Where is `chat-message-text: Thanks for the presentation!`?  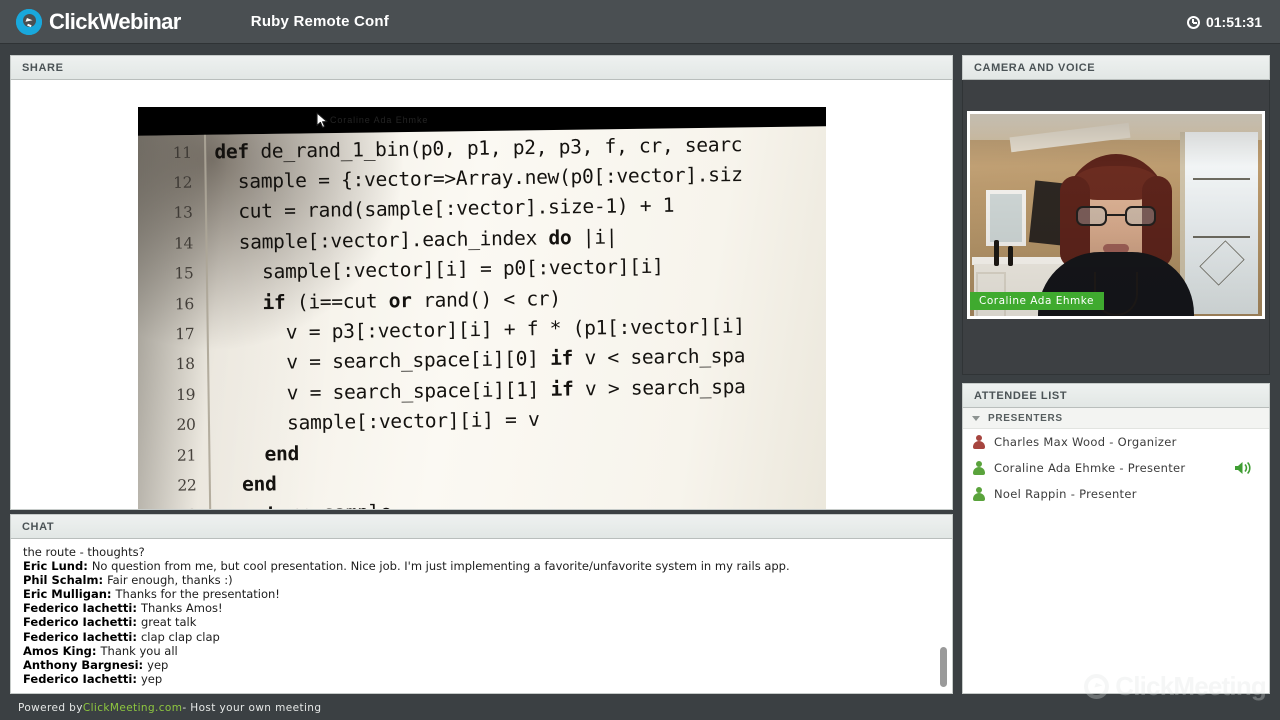 chat-message-text: Thanks for the presentation! is located at coordinates (197, 594).